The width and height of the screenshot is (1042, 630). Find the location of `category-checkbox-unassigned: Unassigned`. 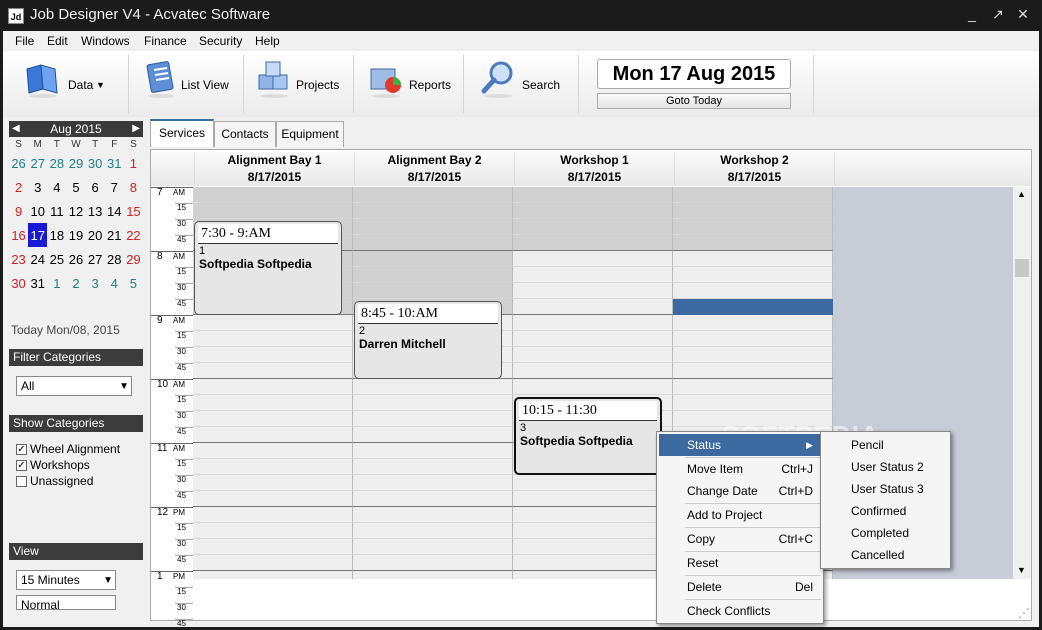

category-checkbox-unassigned: Unassigned is located at coordinates (54, 481).